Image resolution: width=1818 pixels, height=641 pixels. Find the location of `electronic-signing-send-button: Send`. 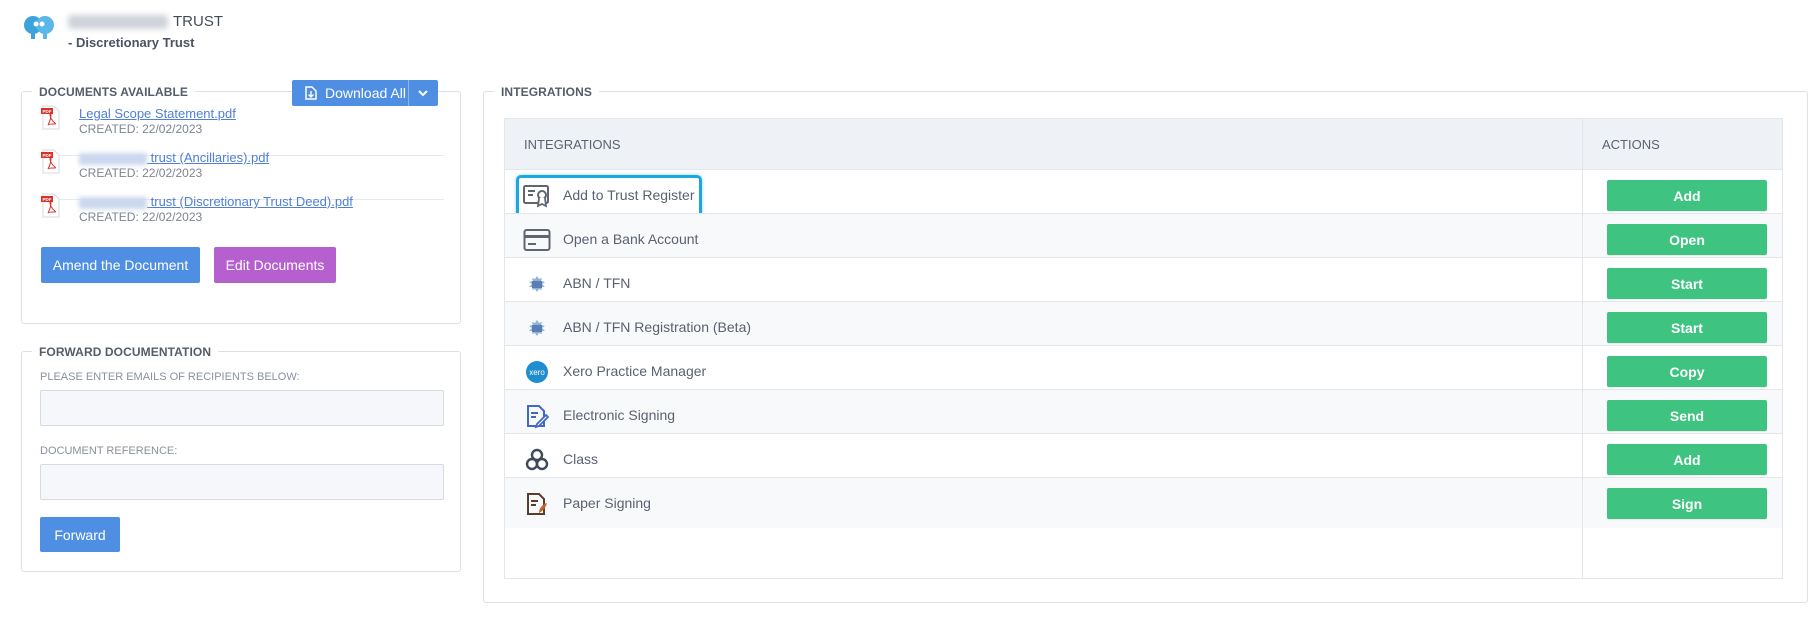

electronic-signing-send-button: Send is located at coordinates (1687, 415).